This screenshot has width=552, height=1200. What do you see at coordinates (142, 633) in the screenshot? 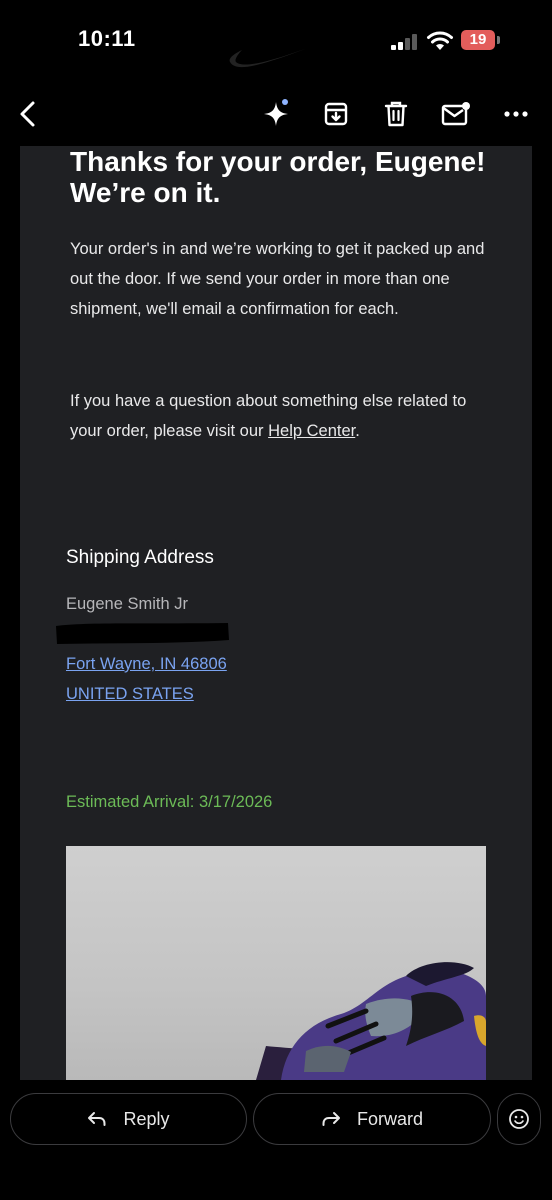
I see `redacted-street-address` at bounding box center [142, 633].